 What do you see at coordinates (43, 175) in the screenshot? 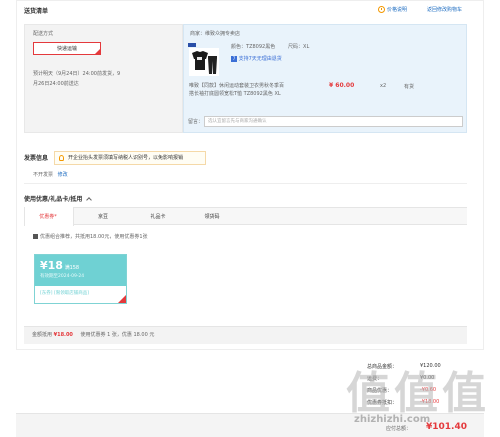
I see `invoice-status-text: 不开发票` at bounding box center [43, 175].